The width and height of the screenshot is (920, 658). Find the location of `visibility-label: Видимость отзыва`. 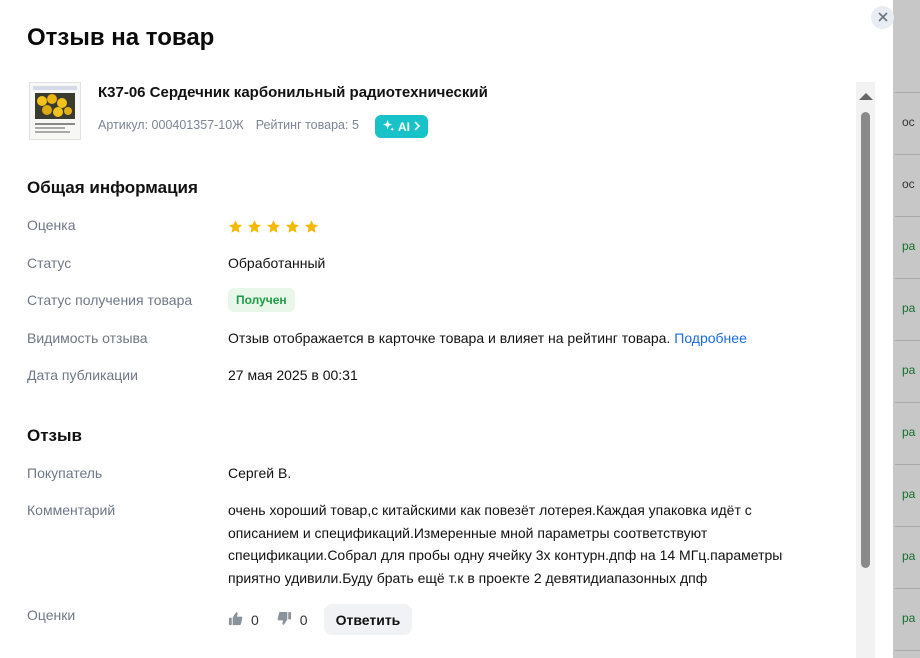

visibility-label: Видимость отзыва is located at coordinates (87, 338).